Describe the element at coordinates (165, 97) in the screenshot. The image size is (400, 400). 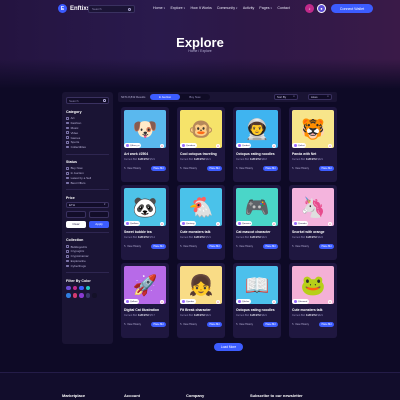
I see `tab-in-auction: In Auction` at that location.